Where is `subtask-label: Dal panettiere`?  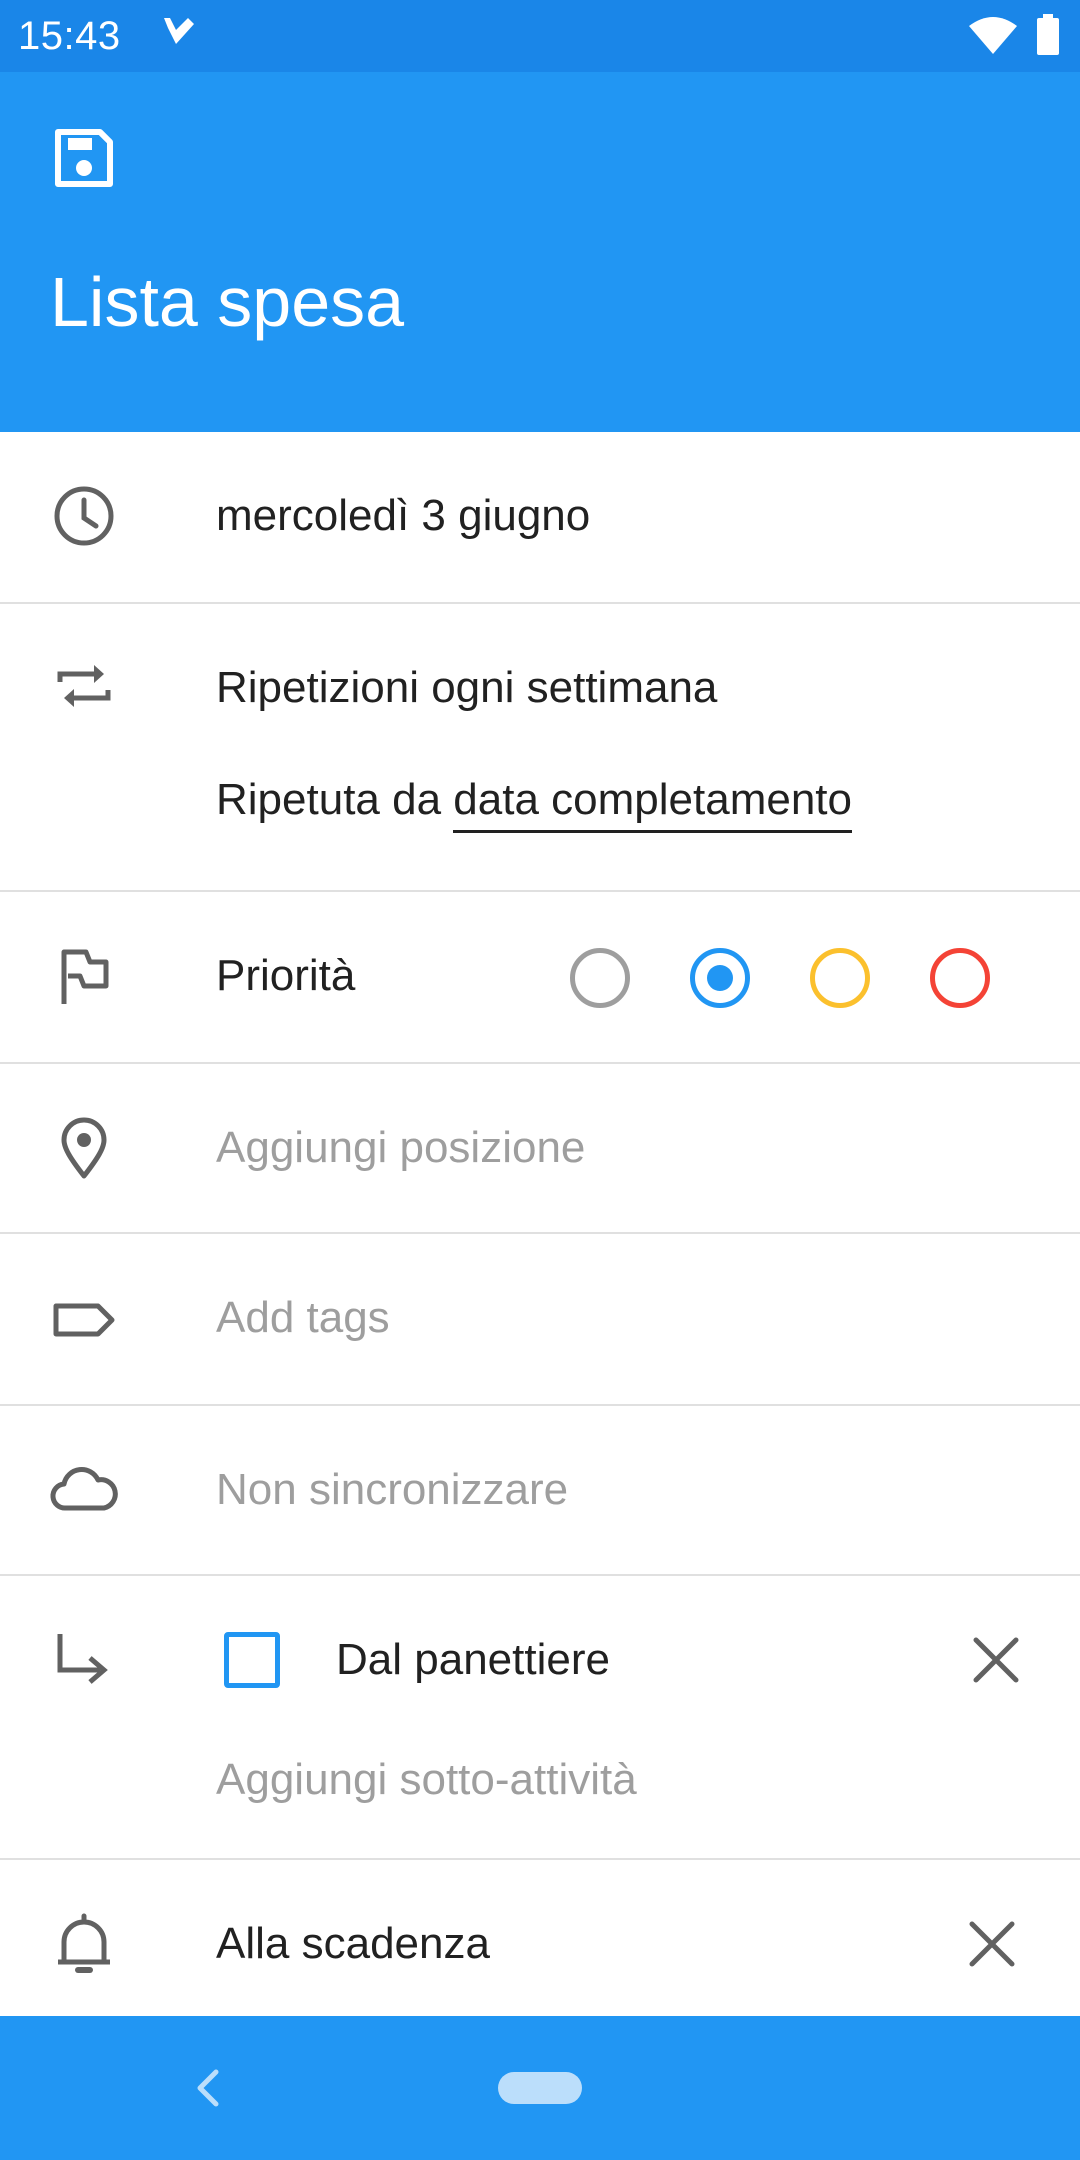
subtask-label: Dal panettiere is located at coordinates (473, 1660).